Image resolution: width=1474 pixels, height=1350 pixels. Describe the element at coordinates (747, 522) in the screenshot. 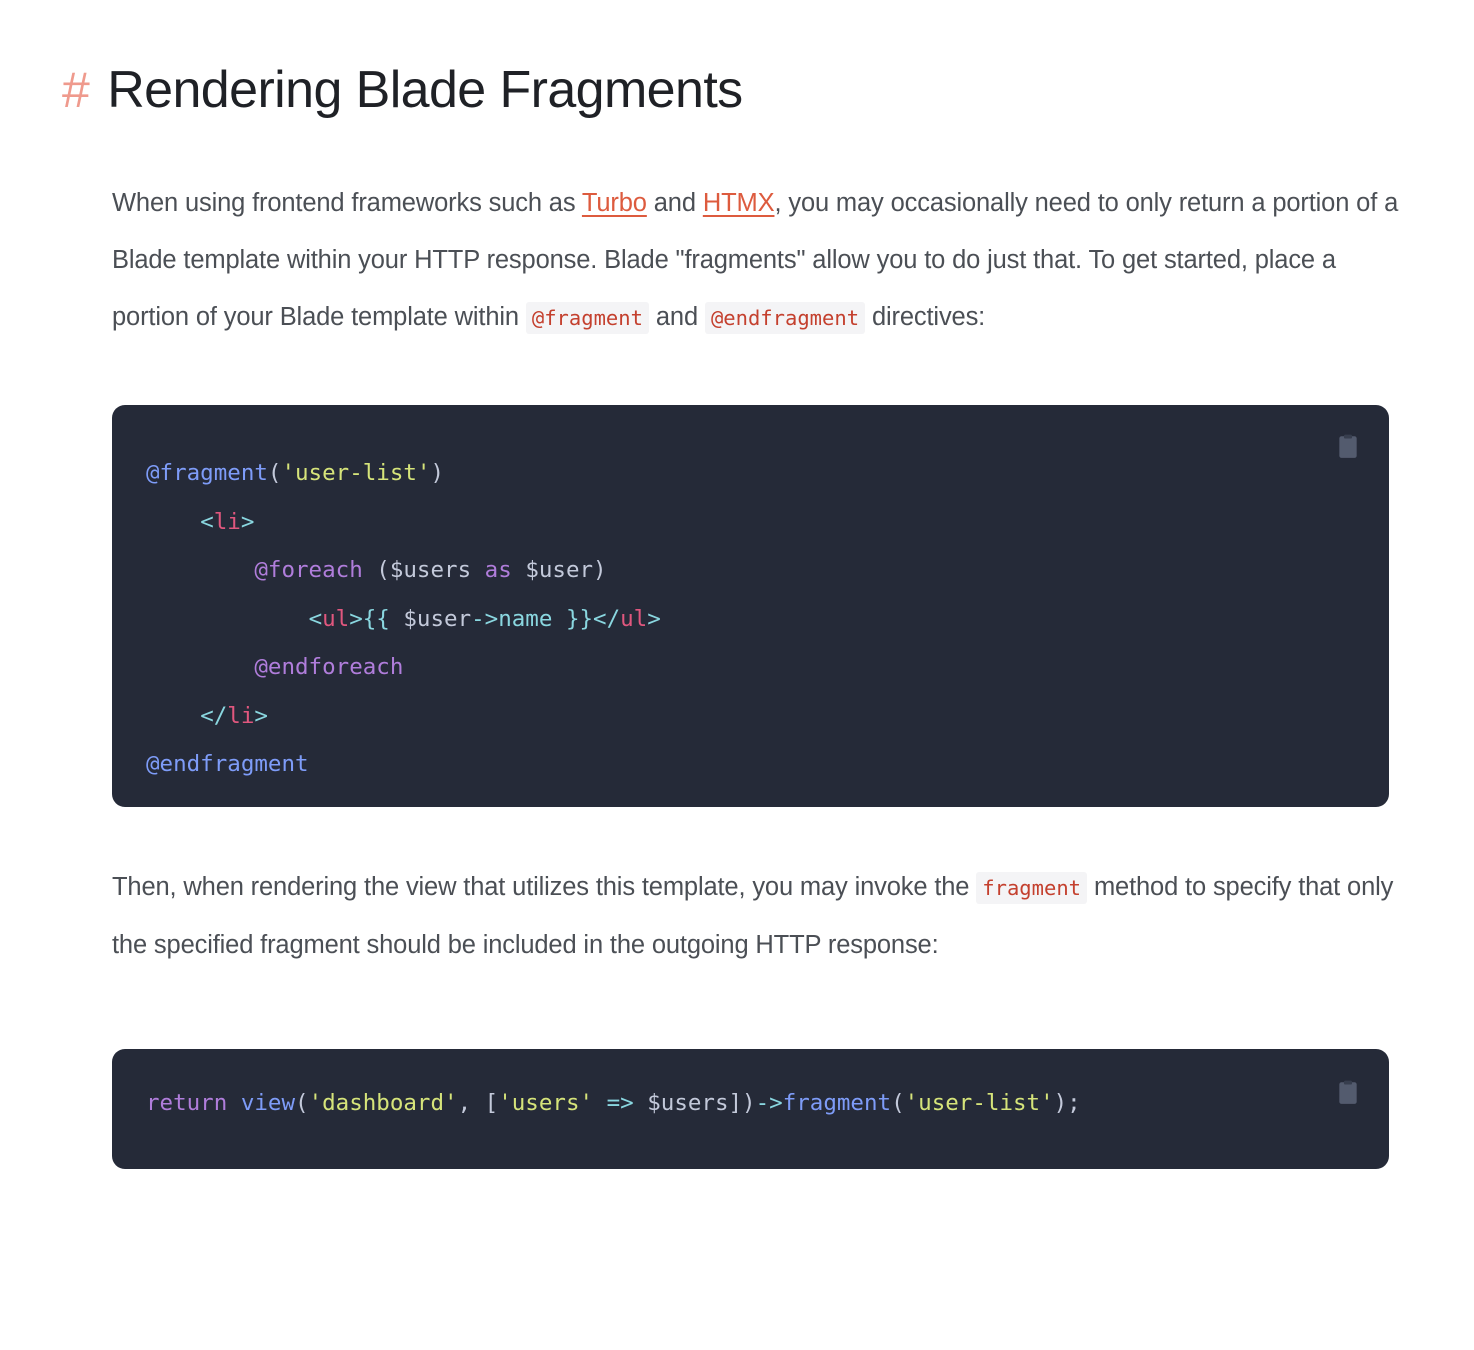

I see `code-line: <li>` at that location.